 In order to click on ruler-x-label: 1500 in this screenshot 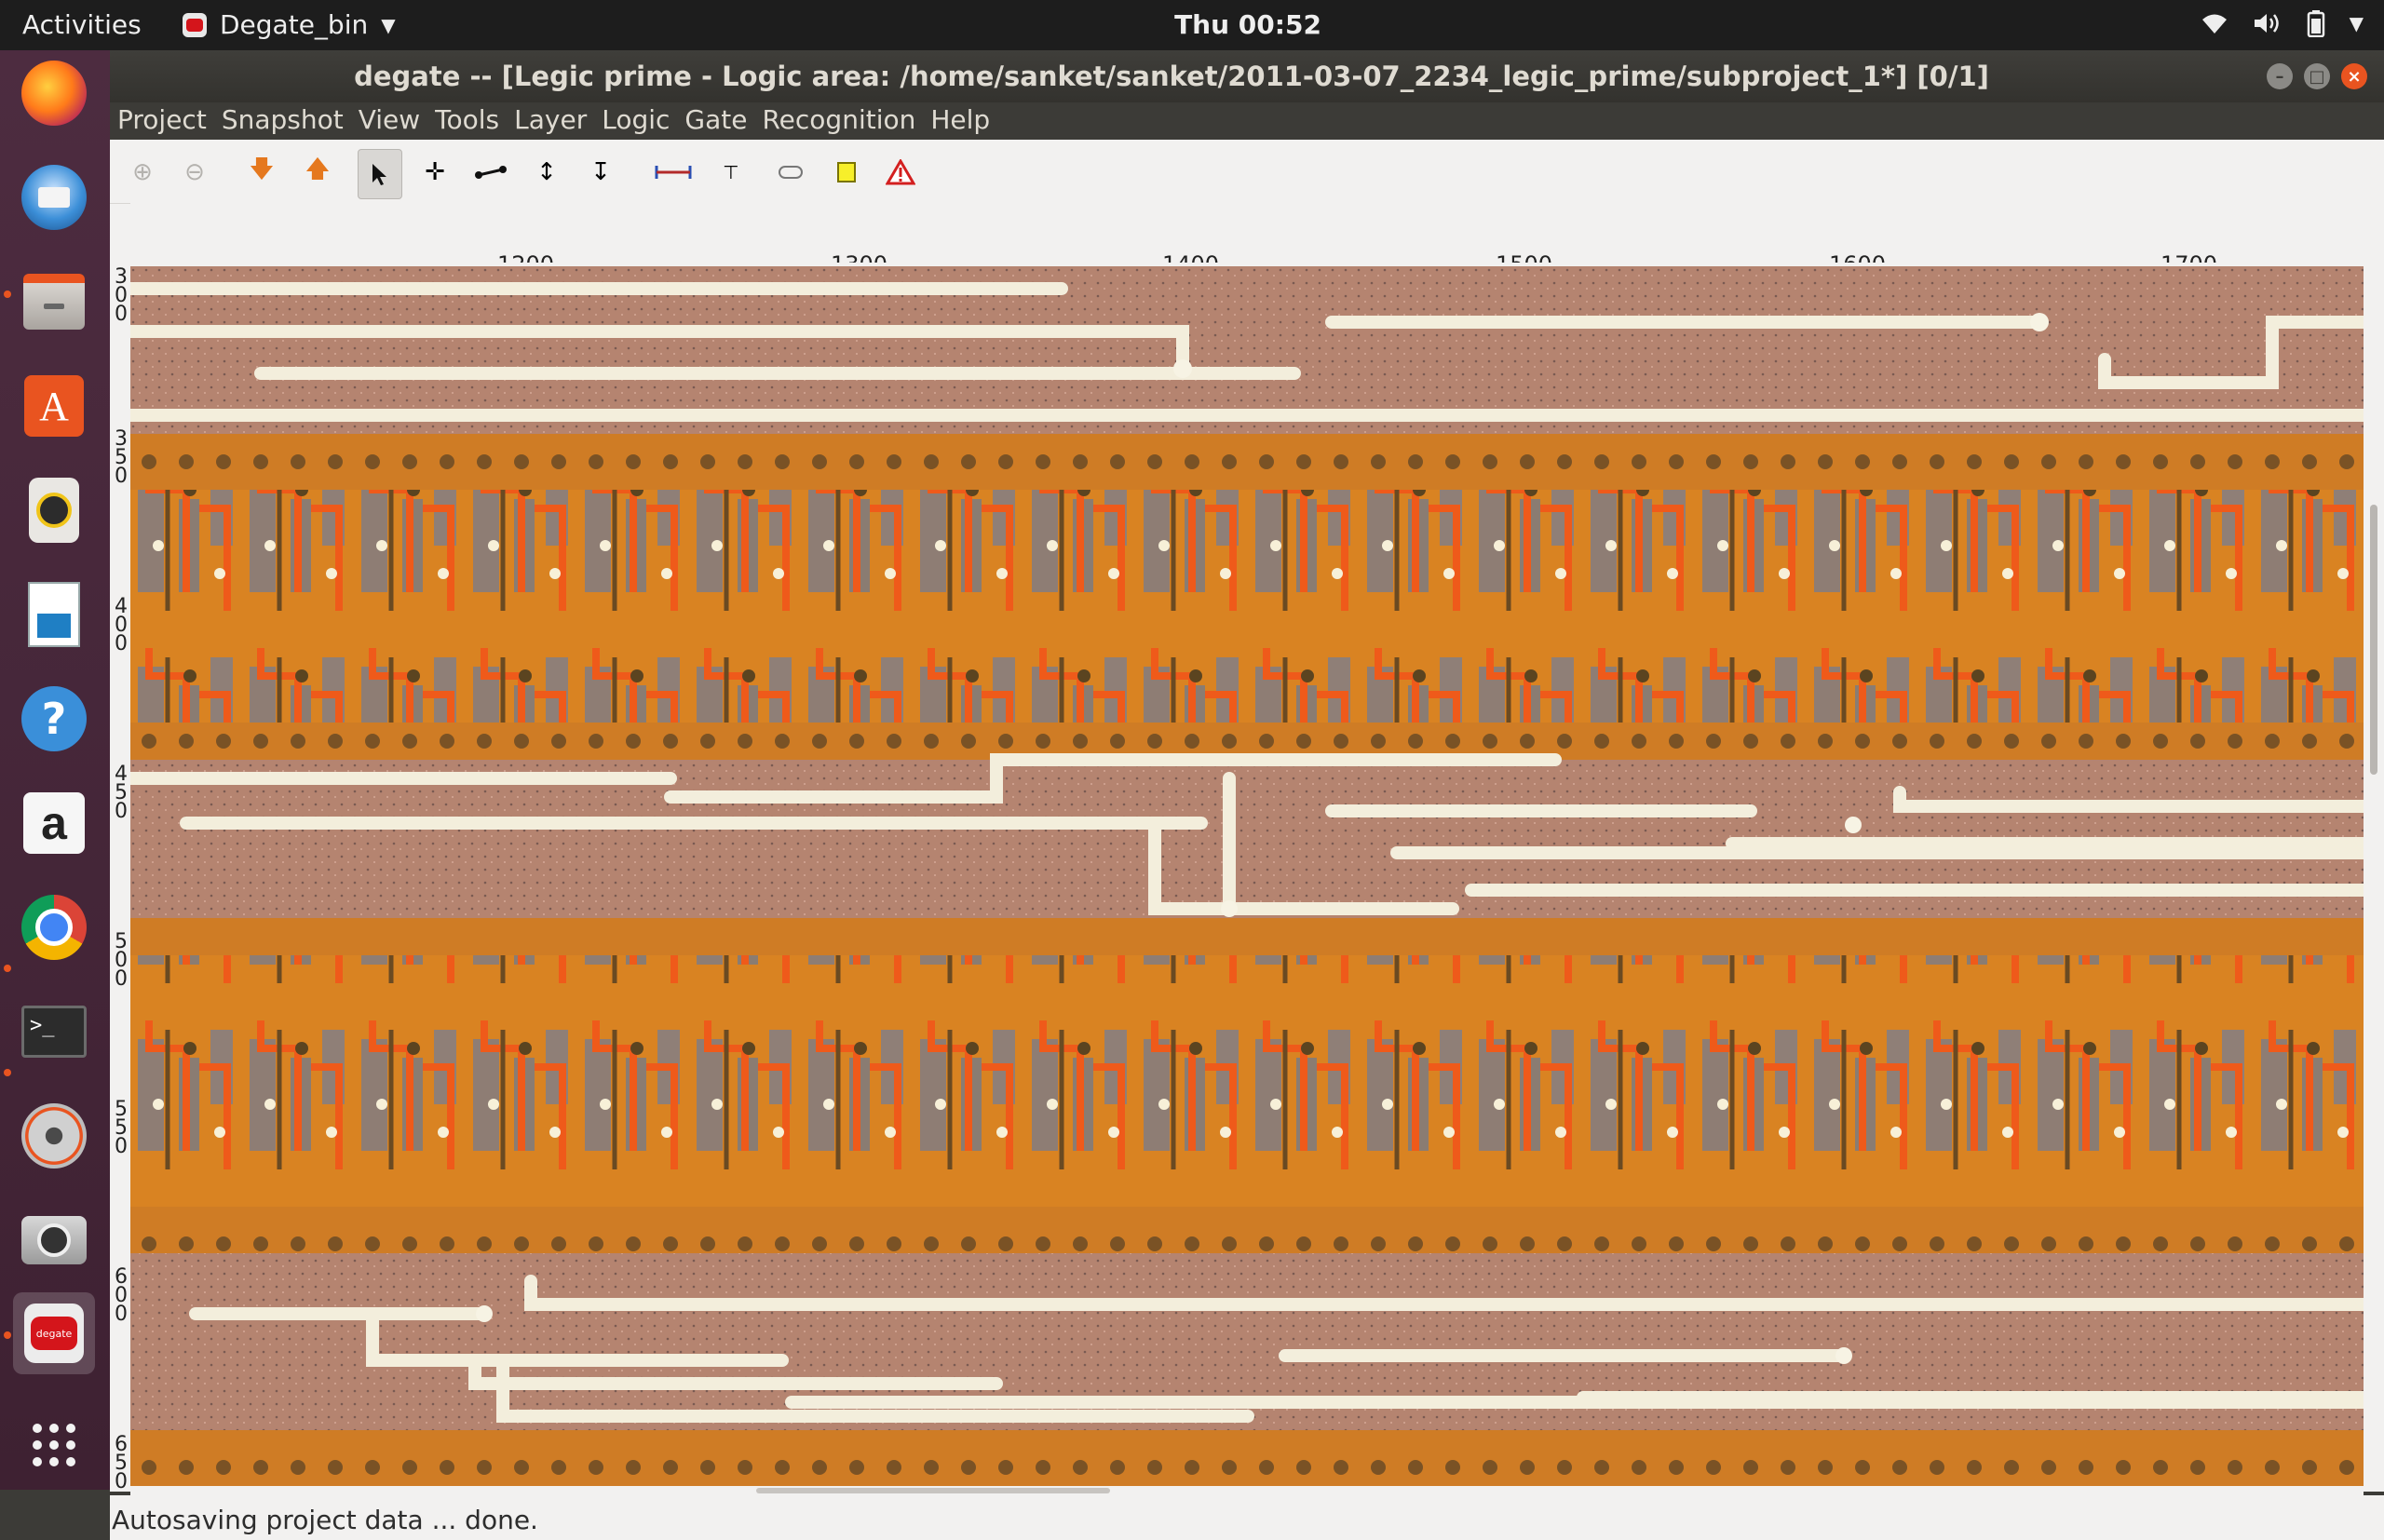, I will do `click(1524, 257)`.